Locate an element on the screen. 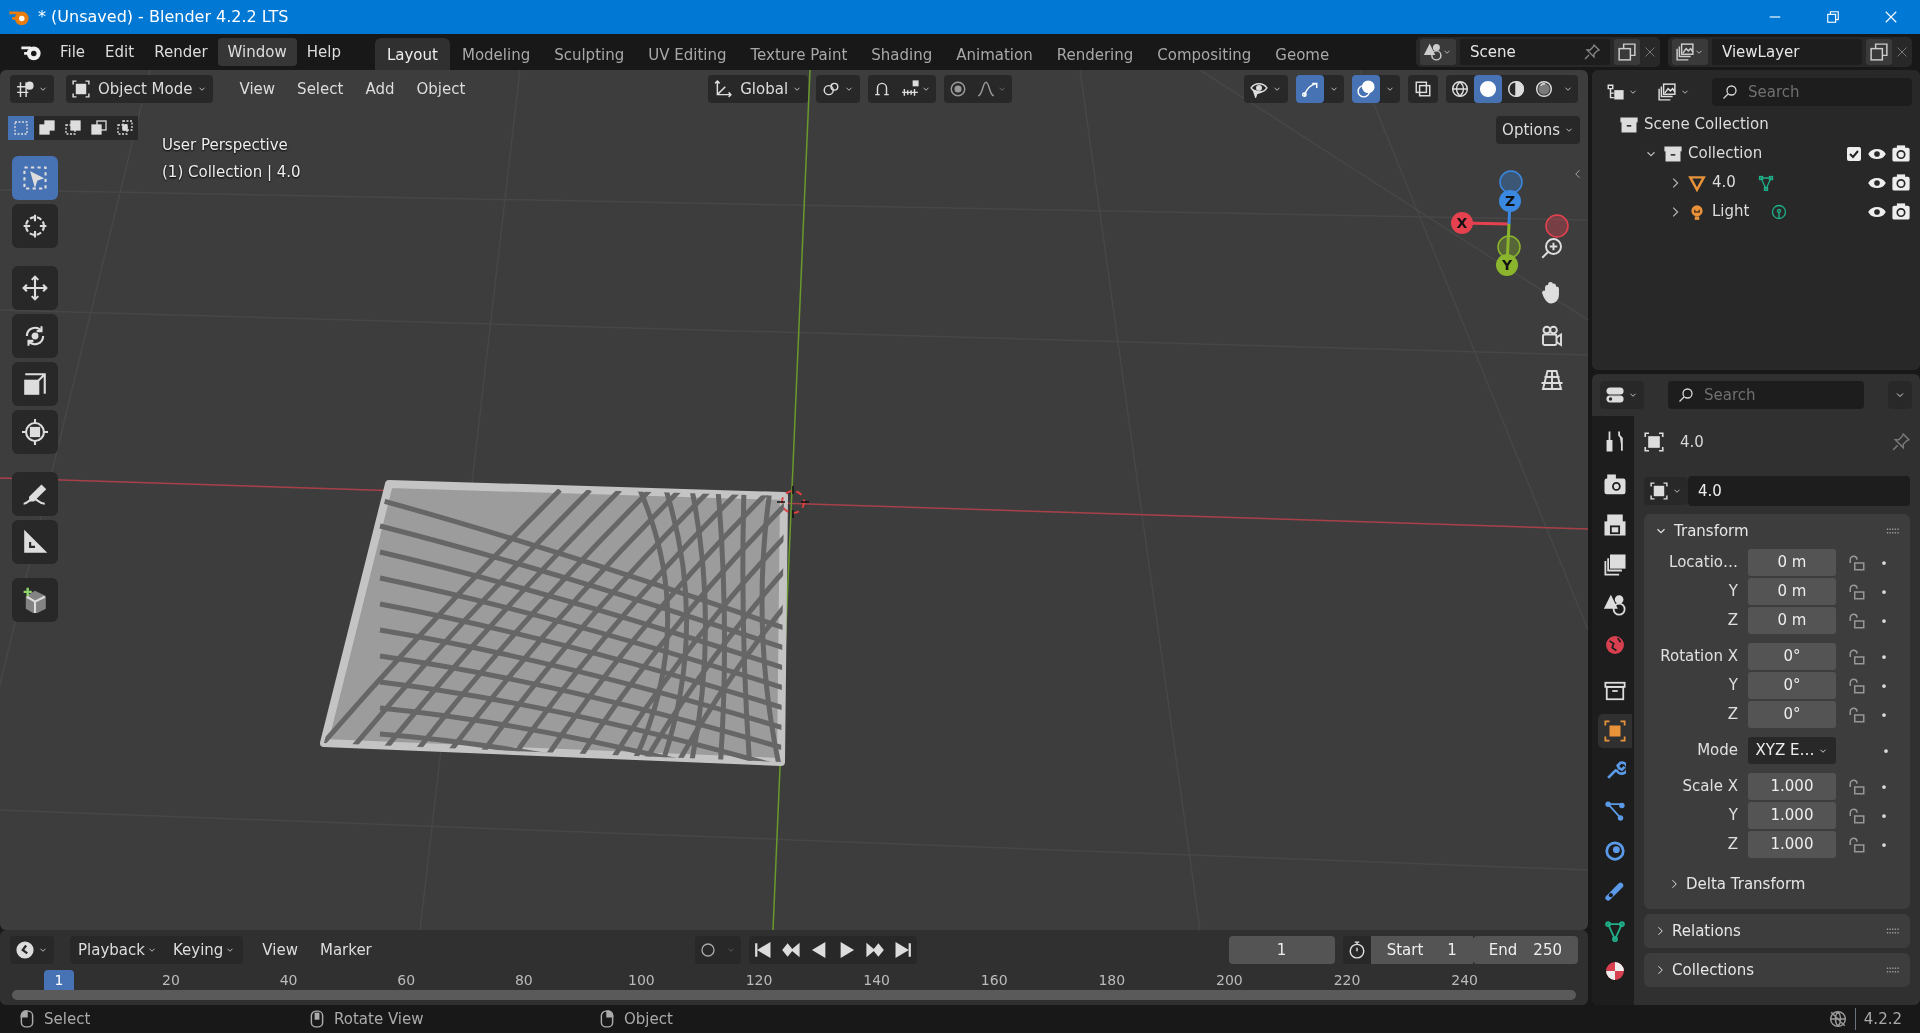 This screenshot has width=1920, height=1033. workspace-tab: Layout is located at coordinates (412, 53).